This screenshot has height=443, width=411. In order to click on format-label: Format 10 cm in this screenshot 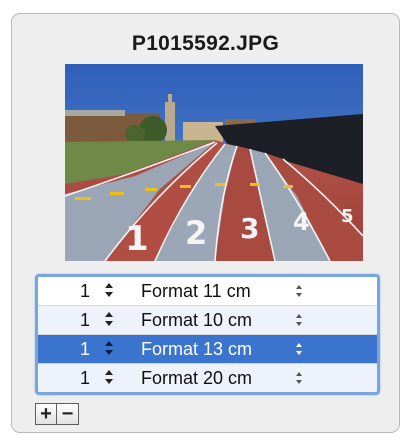, I will do `click(197, 320)`.